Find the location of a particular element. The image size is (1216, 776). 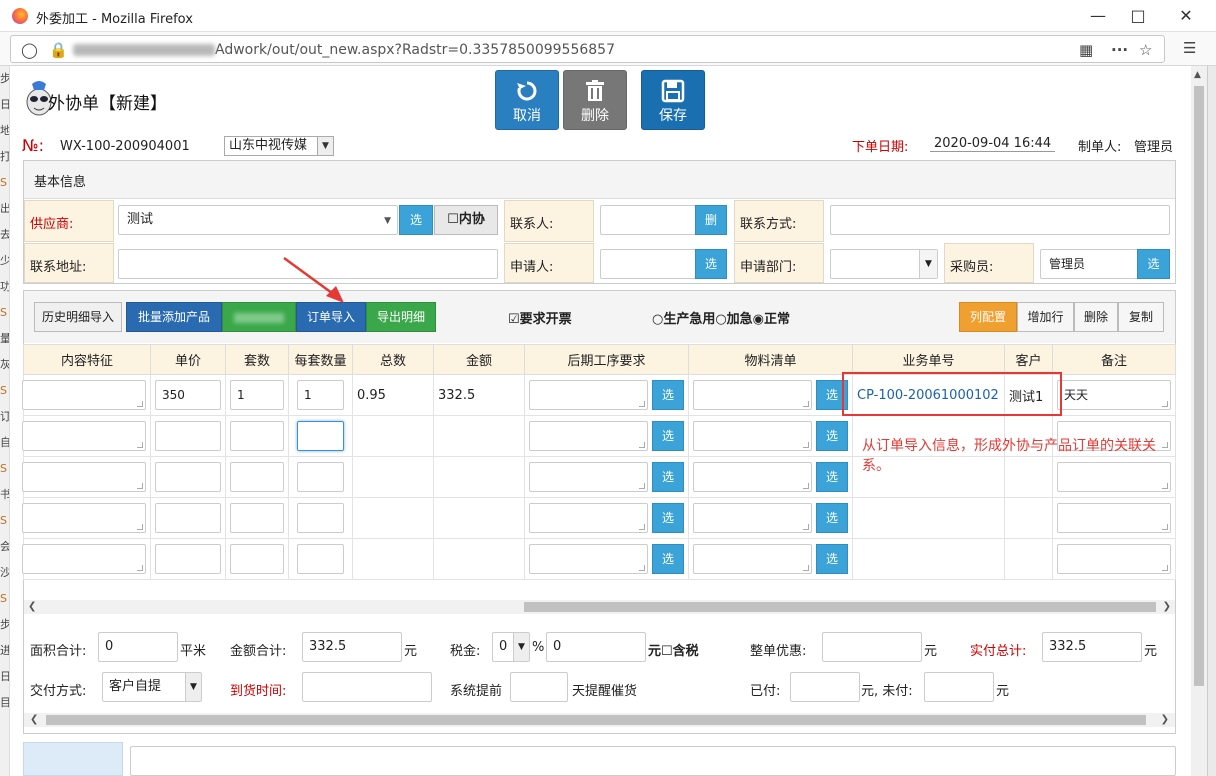

per-set-input: 1 is located at coordinates (320, 395).